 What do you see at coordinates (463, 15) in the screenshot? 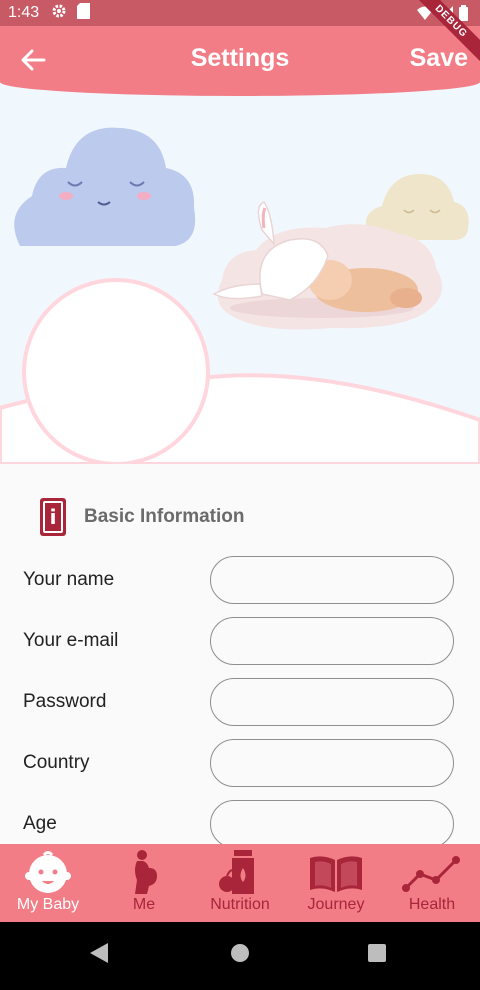
I see `battery-icon` at bounding box center [463, 15].